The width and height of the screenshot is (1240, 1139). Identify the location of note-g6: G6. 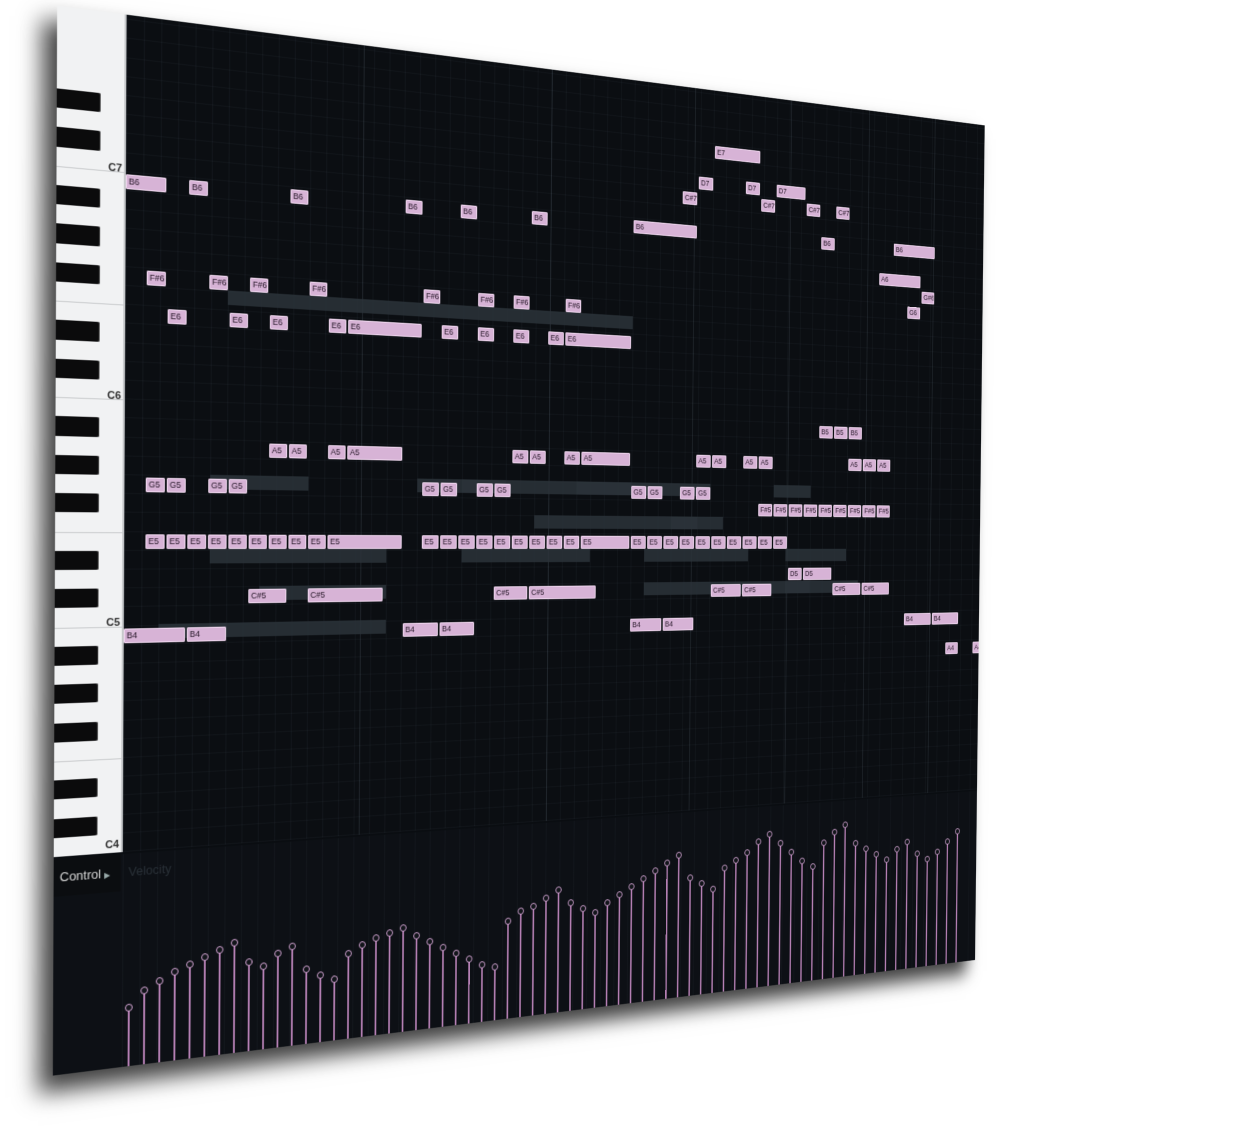
(914, 313).